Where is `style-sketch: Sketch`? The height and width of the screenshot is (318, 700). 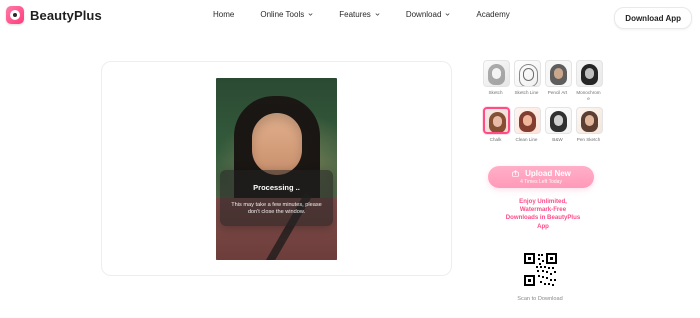 style-sketch: Sketch is located at coordinates (496, 80).